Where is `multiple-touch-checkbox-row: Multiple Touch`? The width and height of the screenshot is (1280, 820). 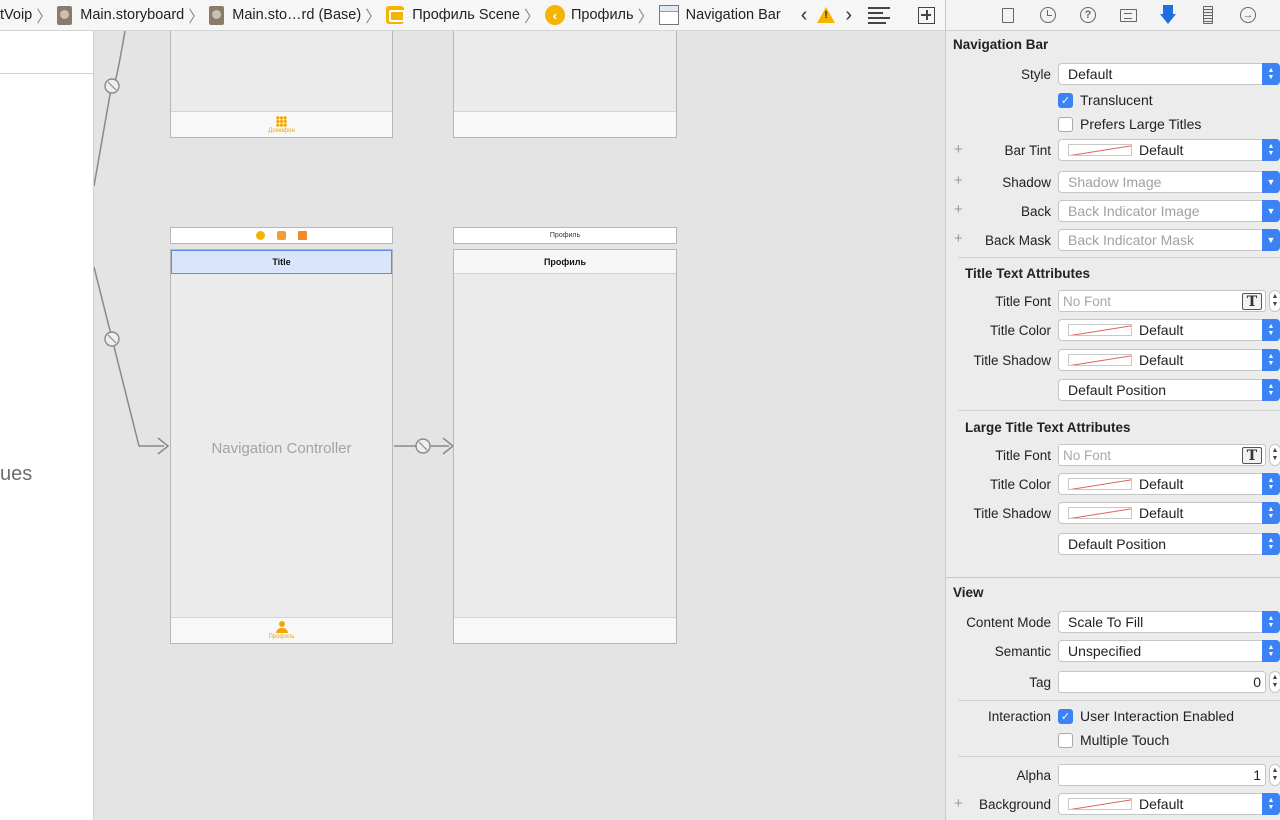
multiple-touch-checkbox-row: Multiple Touch is located at coordinates (1113, 740).